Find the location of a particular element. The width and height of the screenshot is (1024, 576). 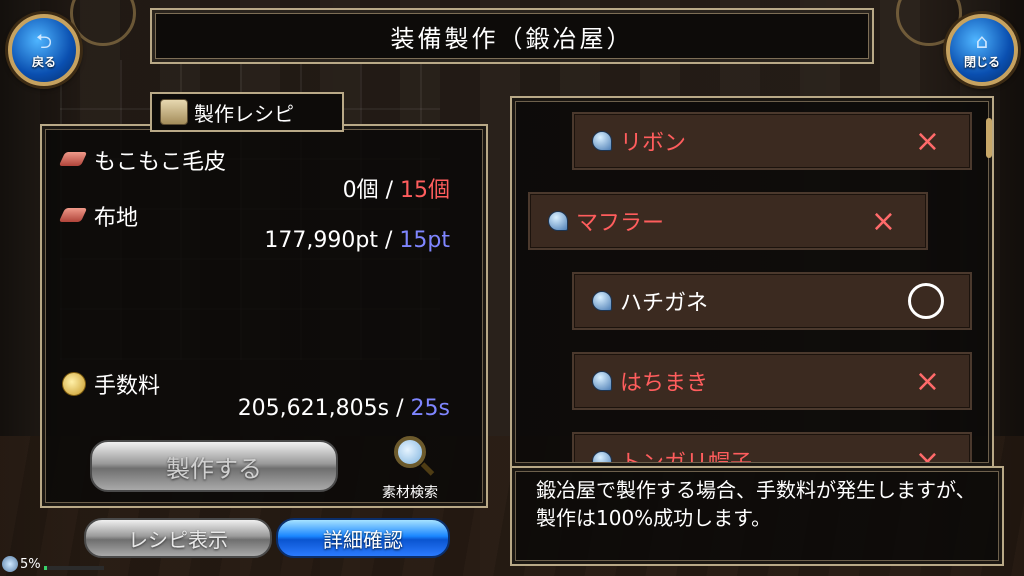

material-have: 0個 is located at coordinates (360, 190).